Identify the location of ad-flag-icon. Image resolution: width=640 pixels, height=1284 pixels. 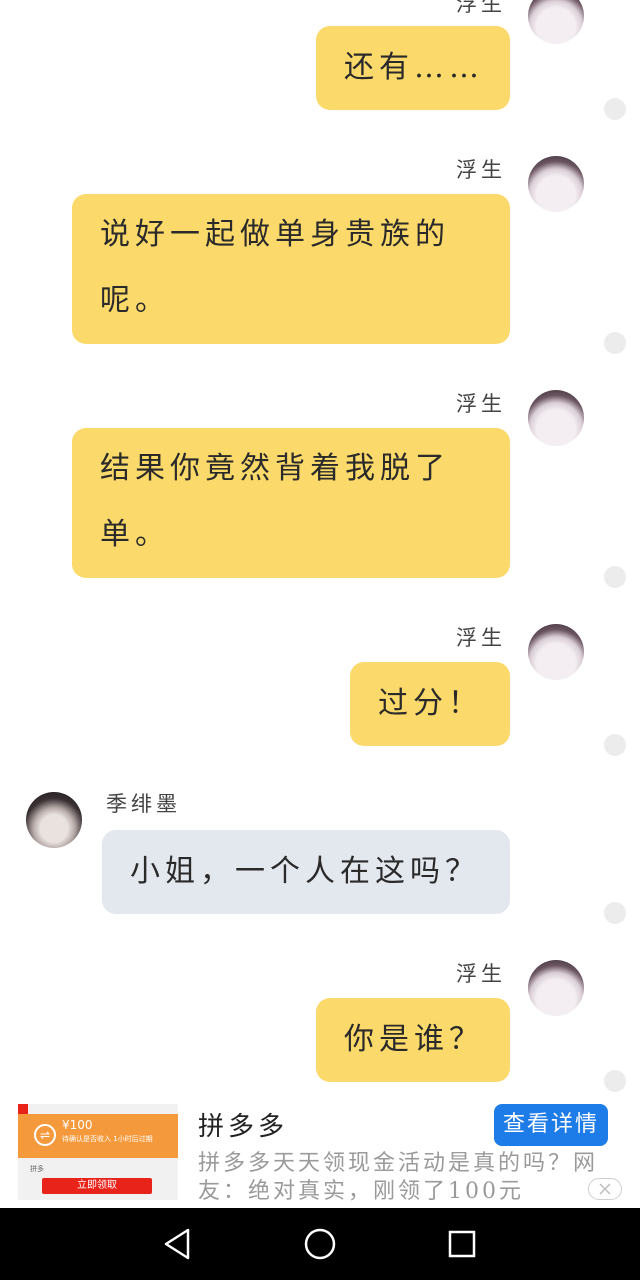
(23, 1109).